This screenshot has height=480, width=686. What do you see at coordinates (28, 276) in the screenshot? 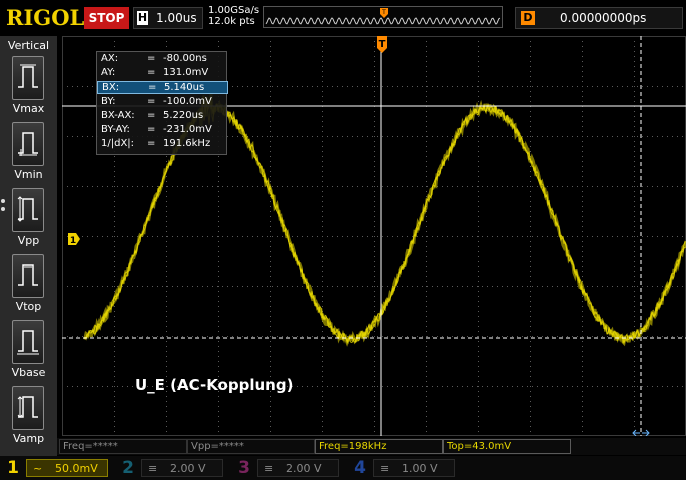
I see `vtop-icon` at bounding box center [28, 276].